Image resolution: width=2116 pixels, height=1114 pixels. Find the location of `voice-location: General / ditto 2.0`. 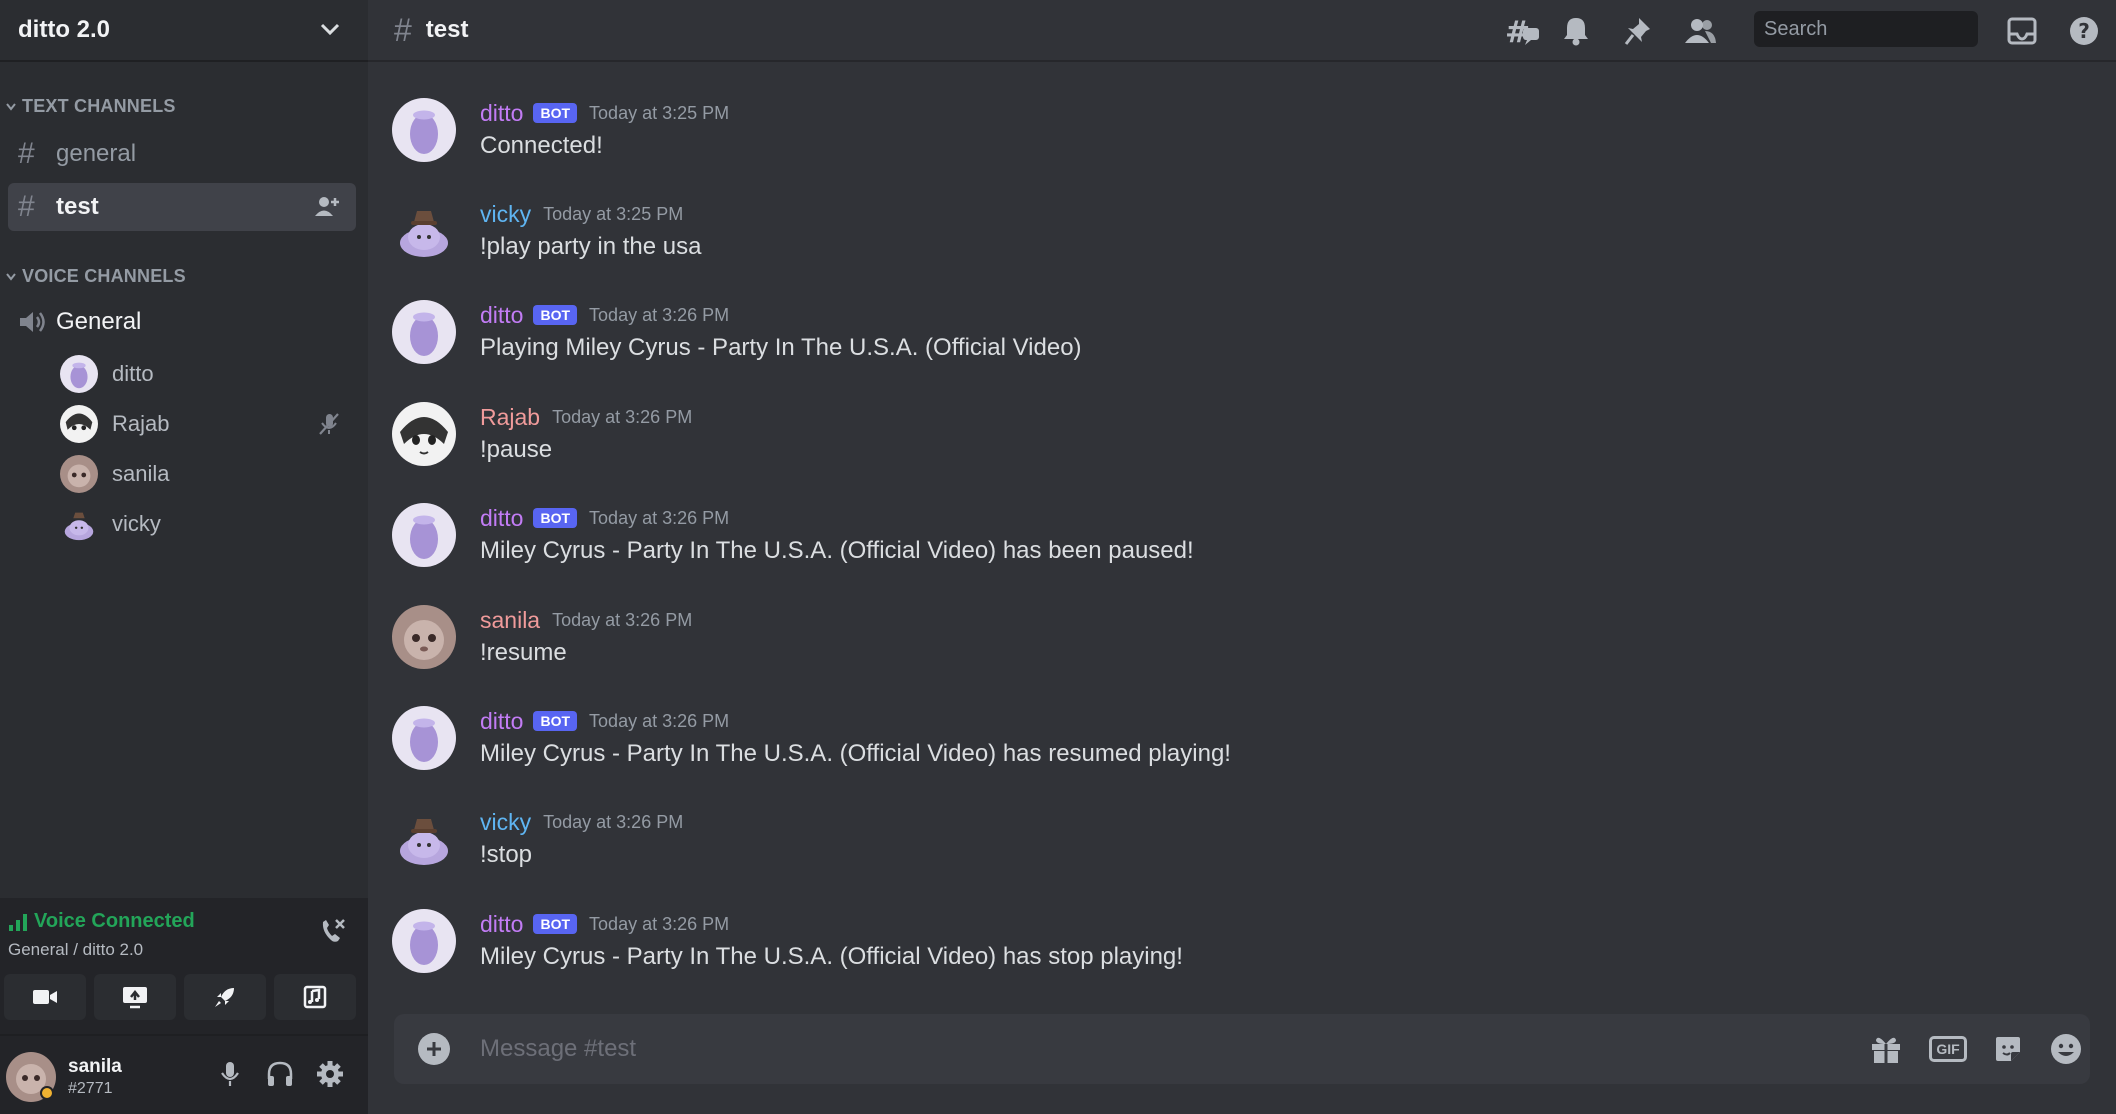

voice-location: General / ditto 2.0 is located at coordinates (75, 950).